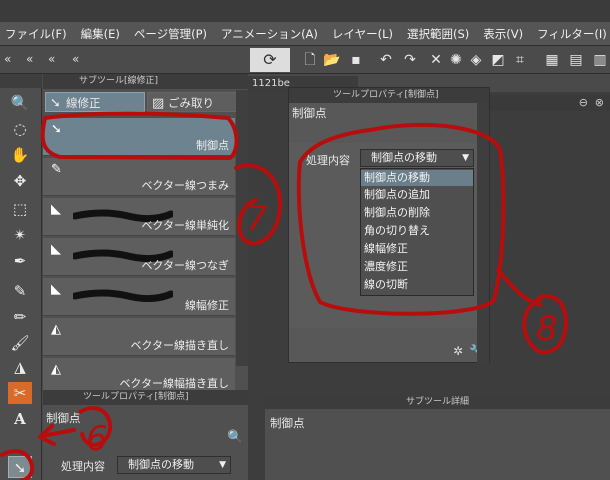  Describe the element at coordinates (102, 34) in the screenshot. I see `menu-edit: 編集(E)` at that location.